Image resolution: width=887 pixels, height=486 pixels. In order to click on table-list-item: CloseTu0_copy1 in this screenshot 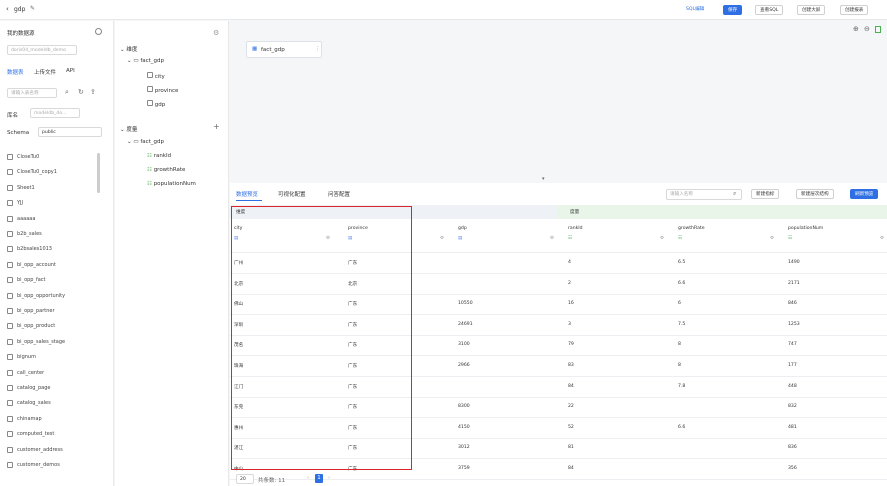, I will do `click(32, 172)`.